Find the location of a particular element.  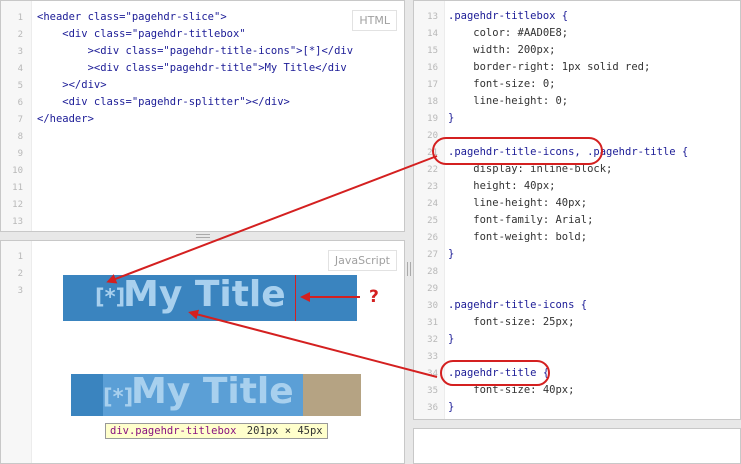

css-code-line: .pagehdr-titlebox { is located at coordinates (508, 16).